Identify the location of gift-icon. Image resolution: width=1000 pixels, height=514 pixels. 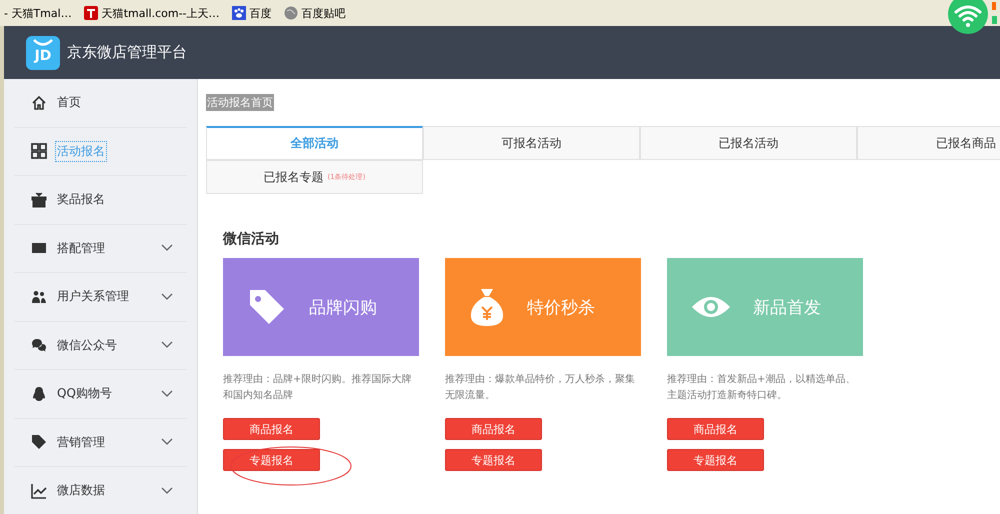
(39, 200).